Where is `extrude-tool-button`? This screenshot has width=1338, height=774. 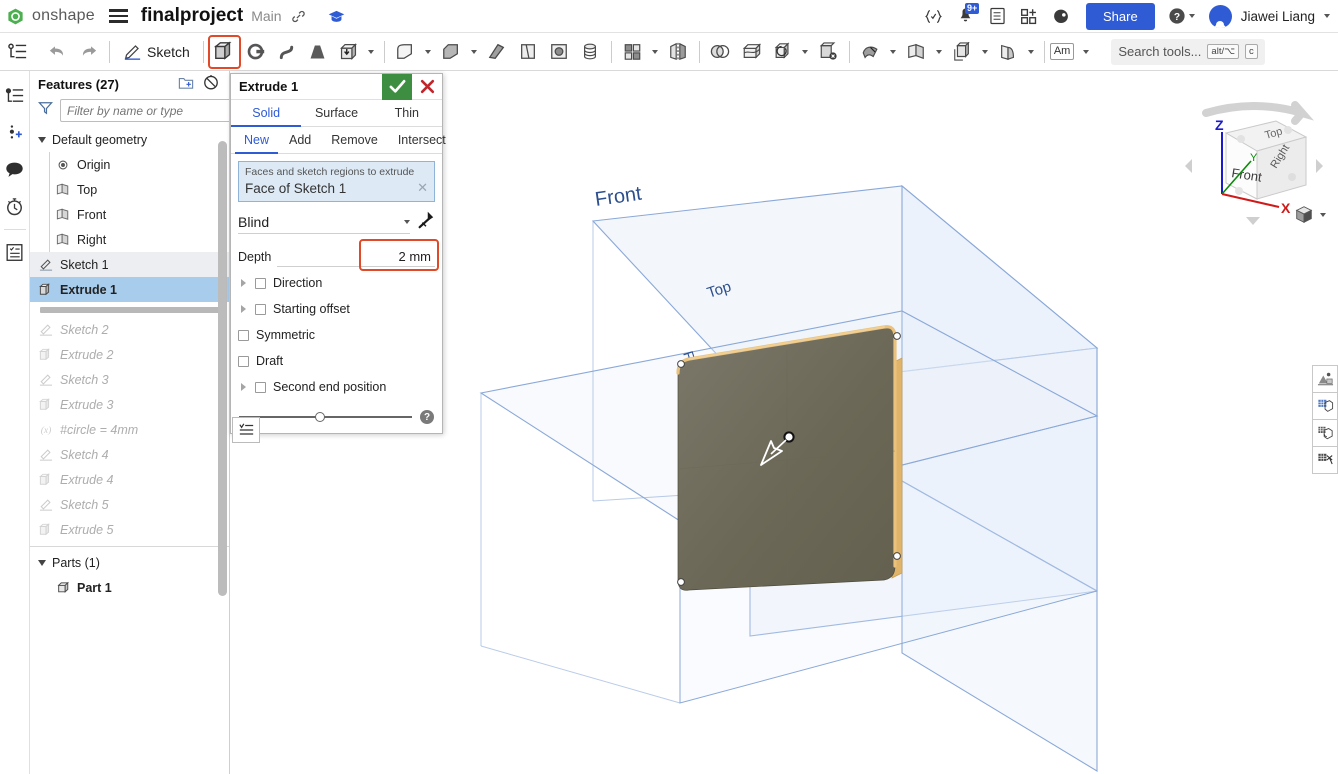
extrude-tool-button is located at coordinates (224, 51).